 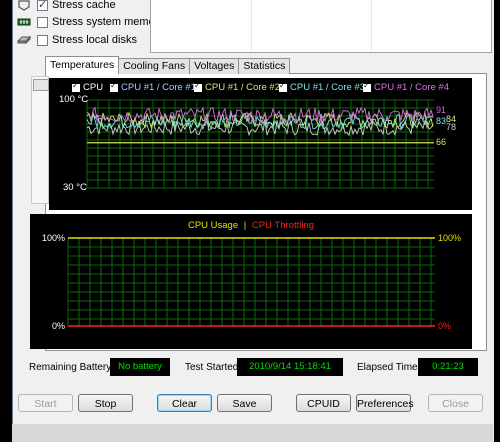 I want to click on legend-cpu-usage: CPU Usage, so click(x=213, y=225).